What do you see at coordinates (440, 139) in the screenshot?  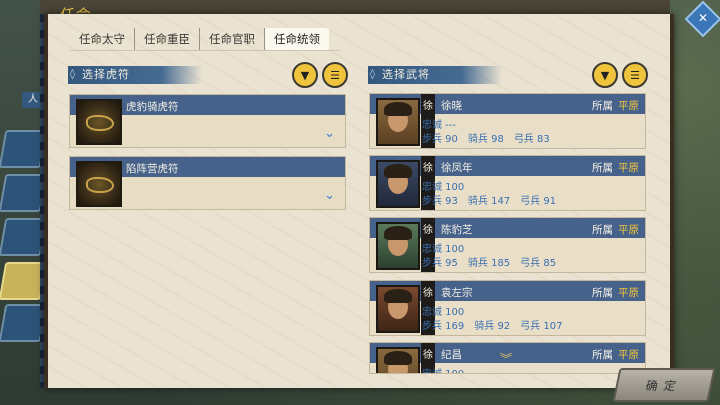 I see `infantry-stat: 步兵 90` at bounding box center [440, 139].